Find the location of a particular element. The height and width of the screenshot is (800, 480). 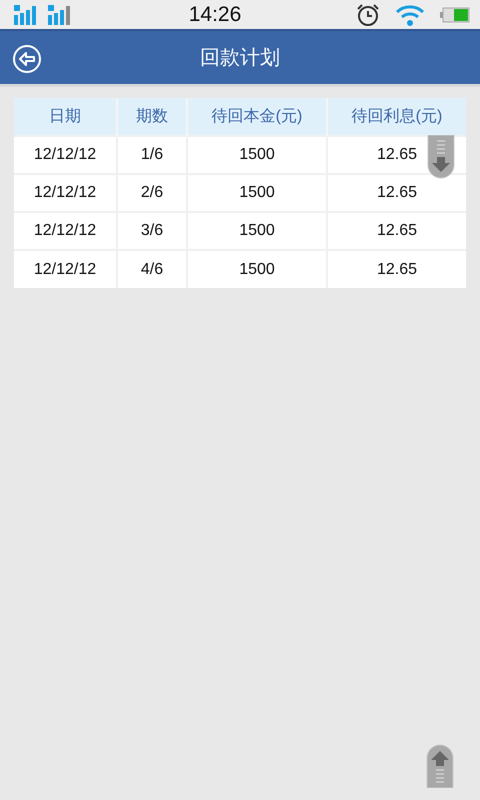

wifi-icon is located at coordinates (410, 15).